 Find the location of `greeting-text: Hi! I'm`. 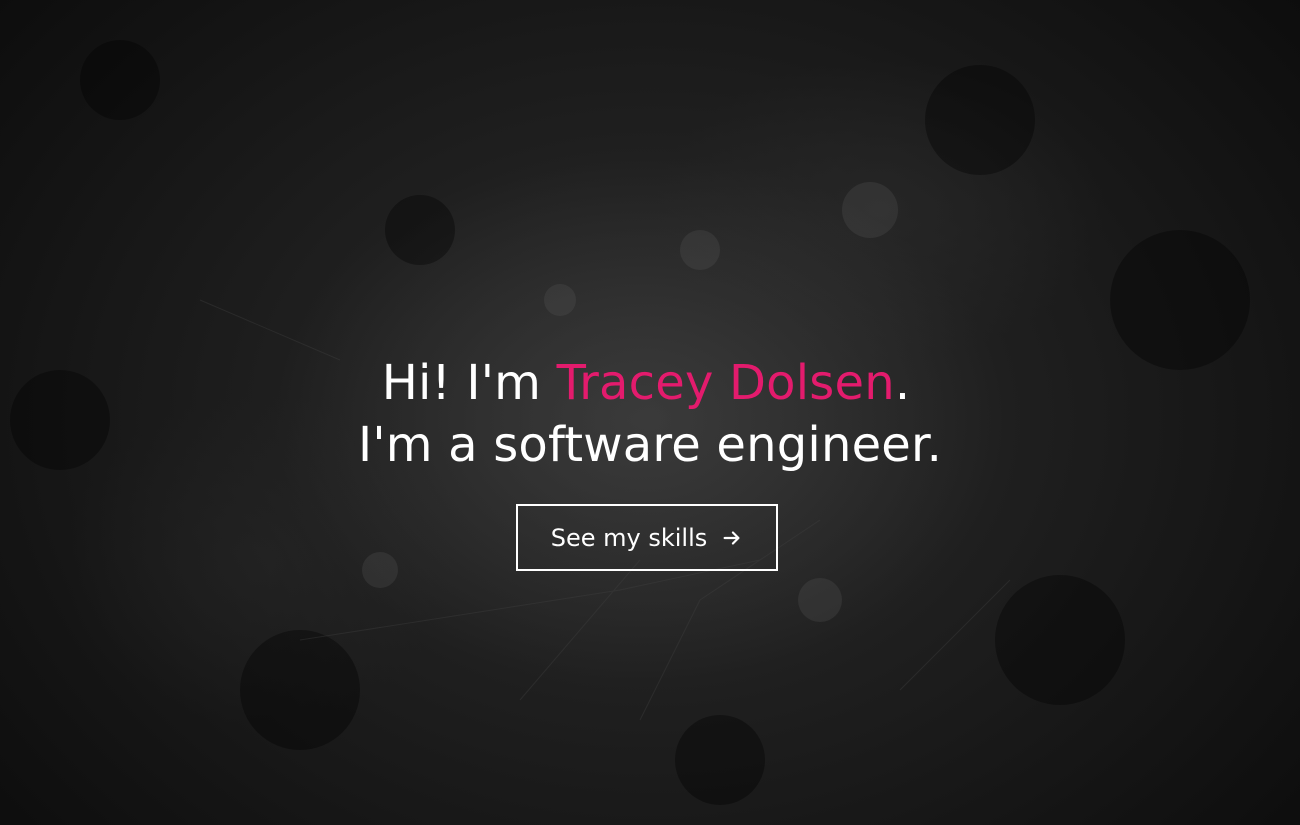

greeting-text: Hi! I'm is located at coordinates (461, 383).